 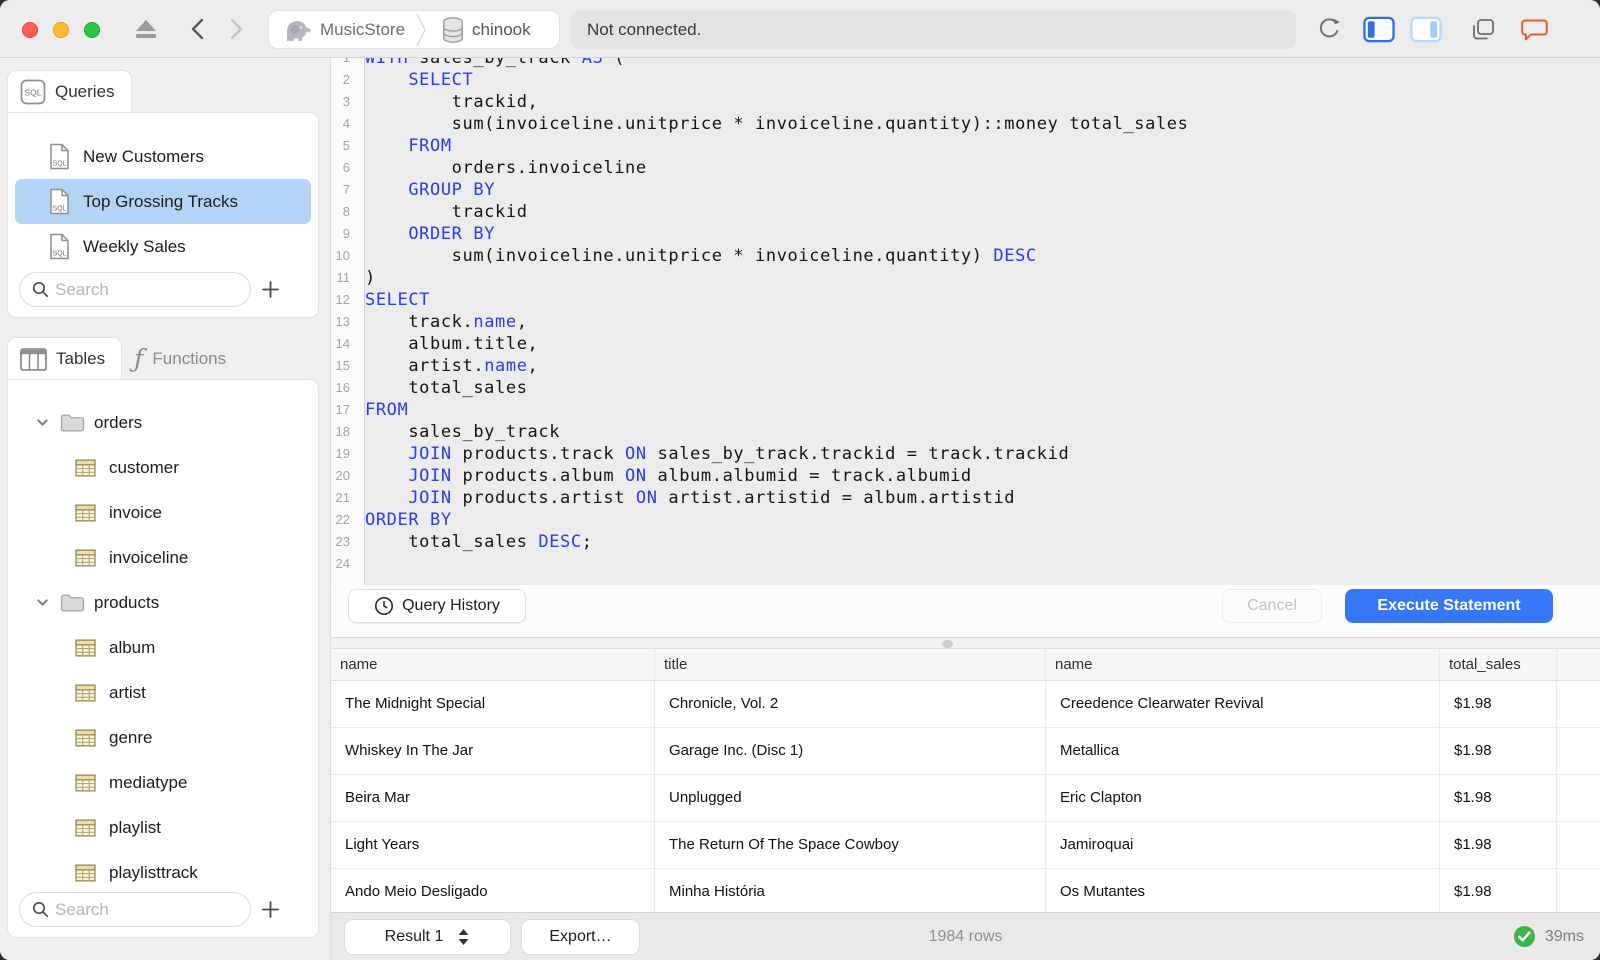 I want to click on line-code: SELECT, so click(x=441, y=80).